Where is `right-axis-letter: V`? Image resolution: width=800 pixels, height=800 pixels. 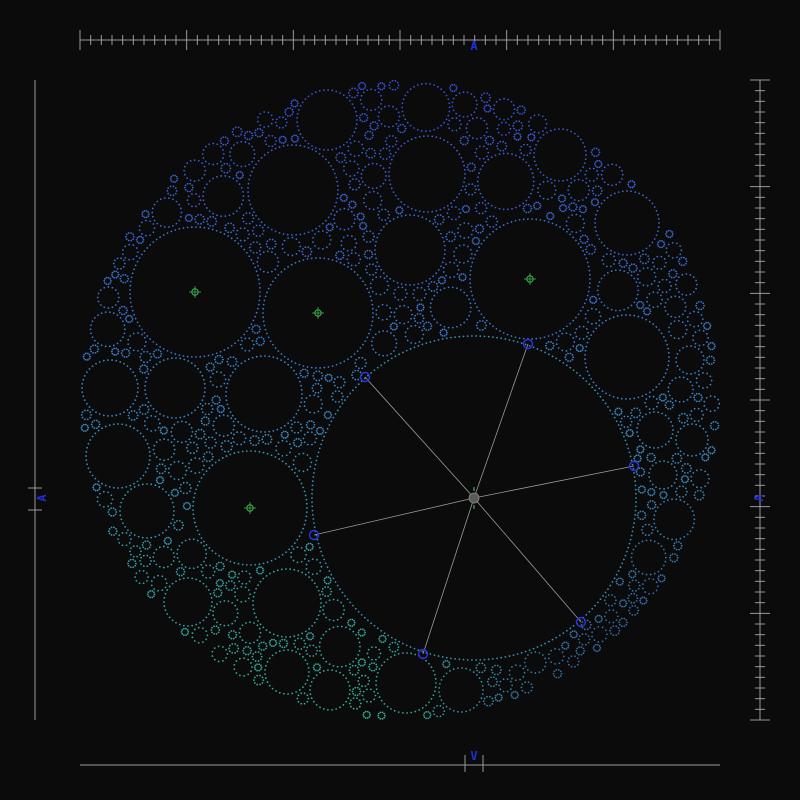 right-axis-letter: V is located at coordinates (758, 497).